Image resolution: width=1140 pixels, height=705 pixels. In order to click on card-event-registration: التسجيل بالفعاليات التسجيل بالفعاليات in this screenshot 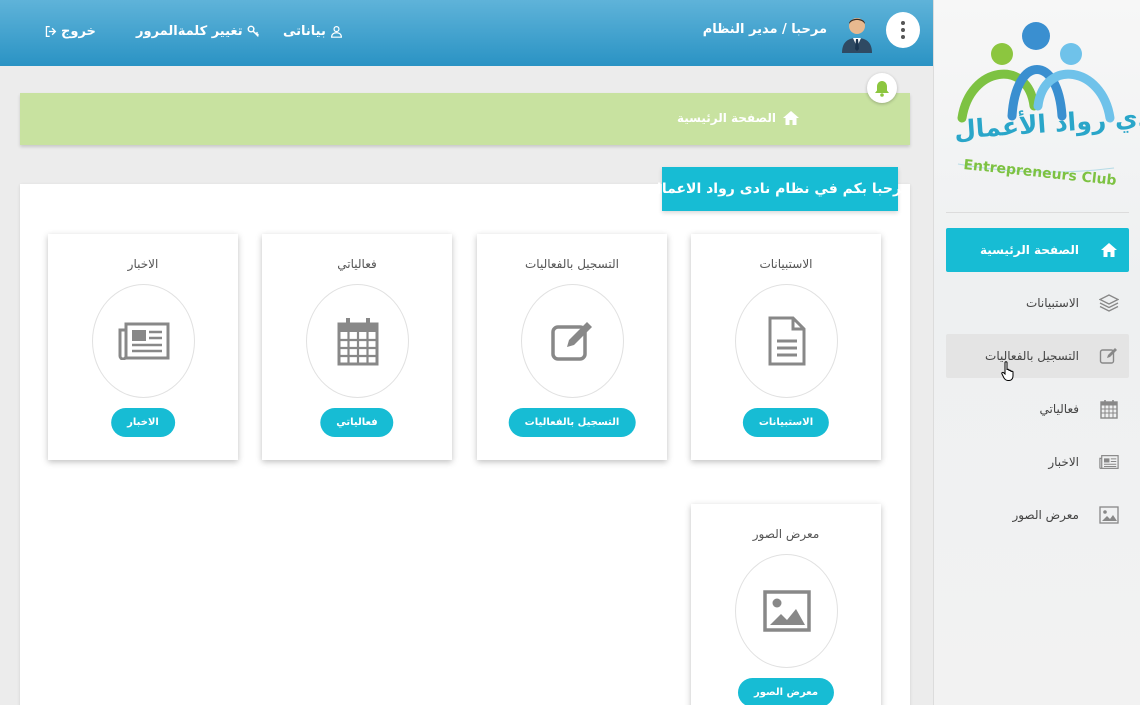, I will do `click(572, 347)`.